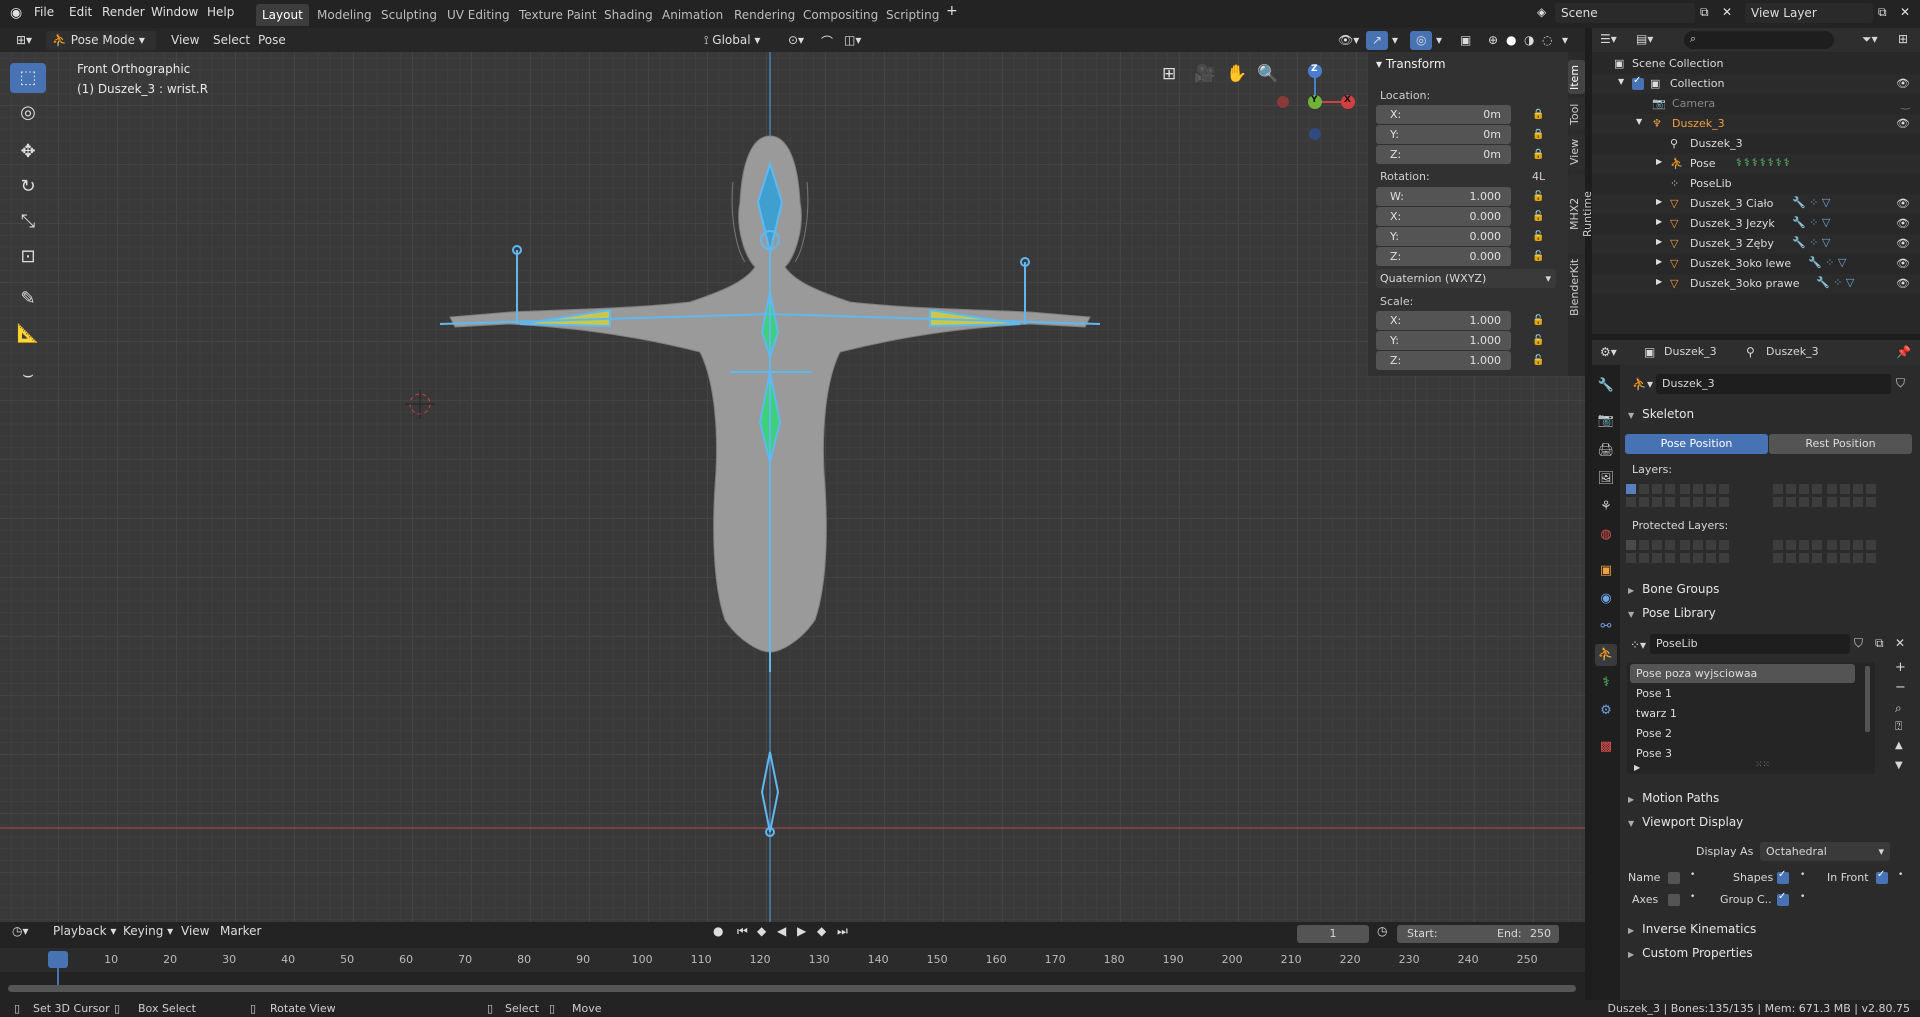 This screenshot has height=1017, width=1920. What do you see at coordinates (796, 40) in the screenshot?
I see `pivot-icon: ⊙▾` at bounding box center [796, 40].